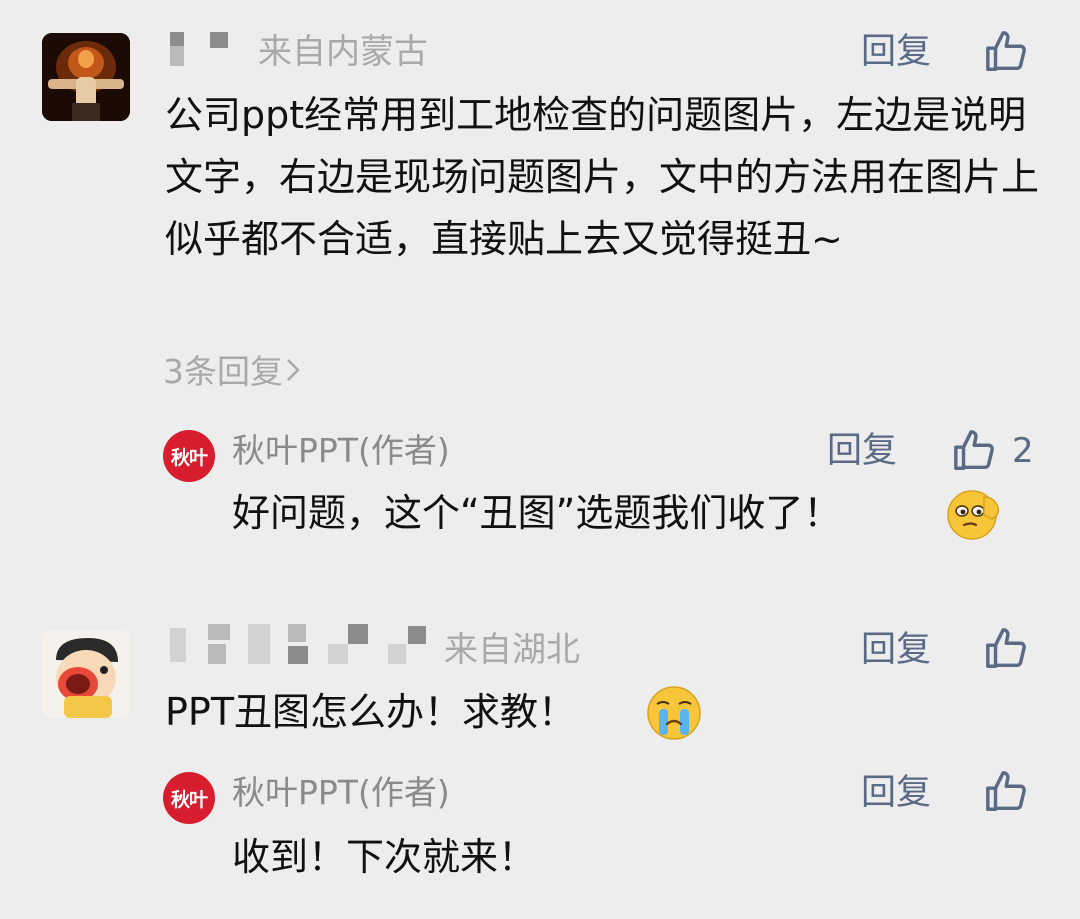 The width and height of the screenshot is (1080, 919). I want to click on reply-text: 收到！下次就来！, so click(384, 857).